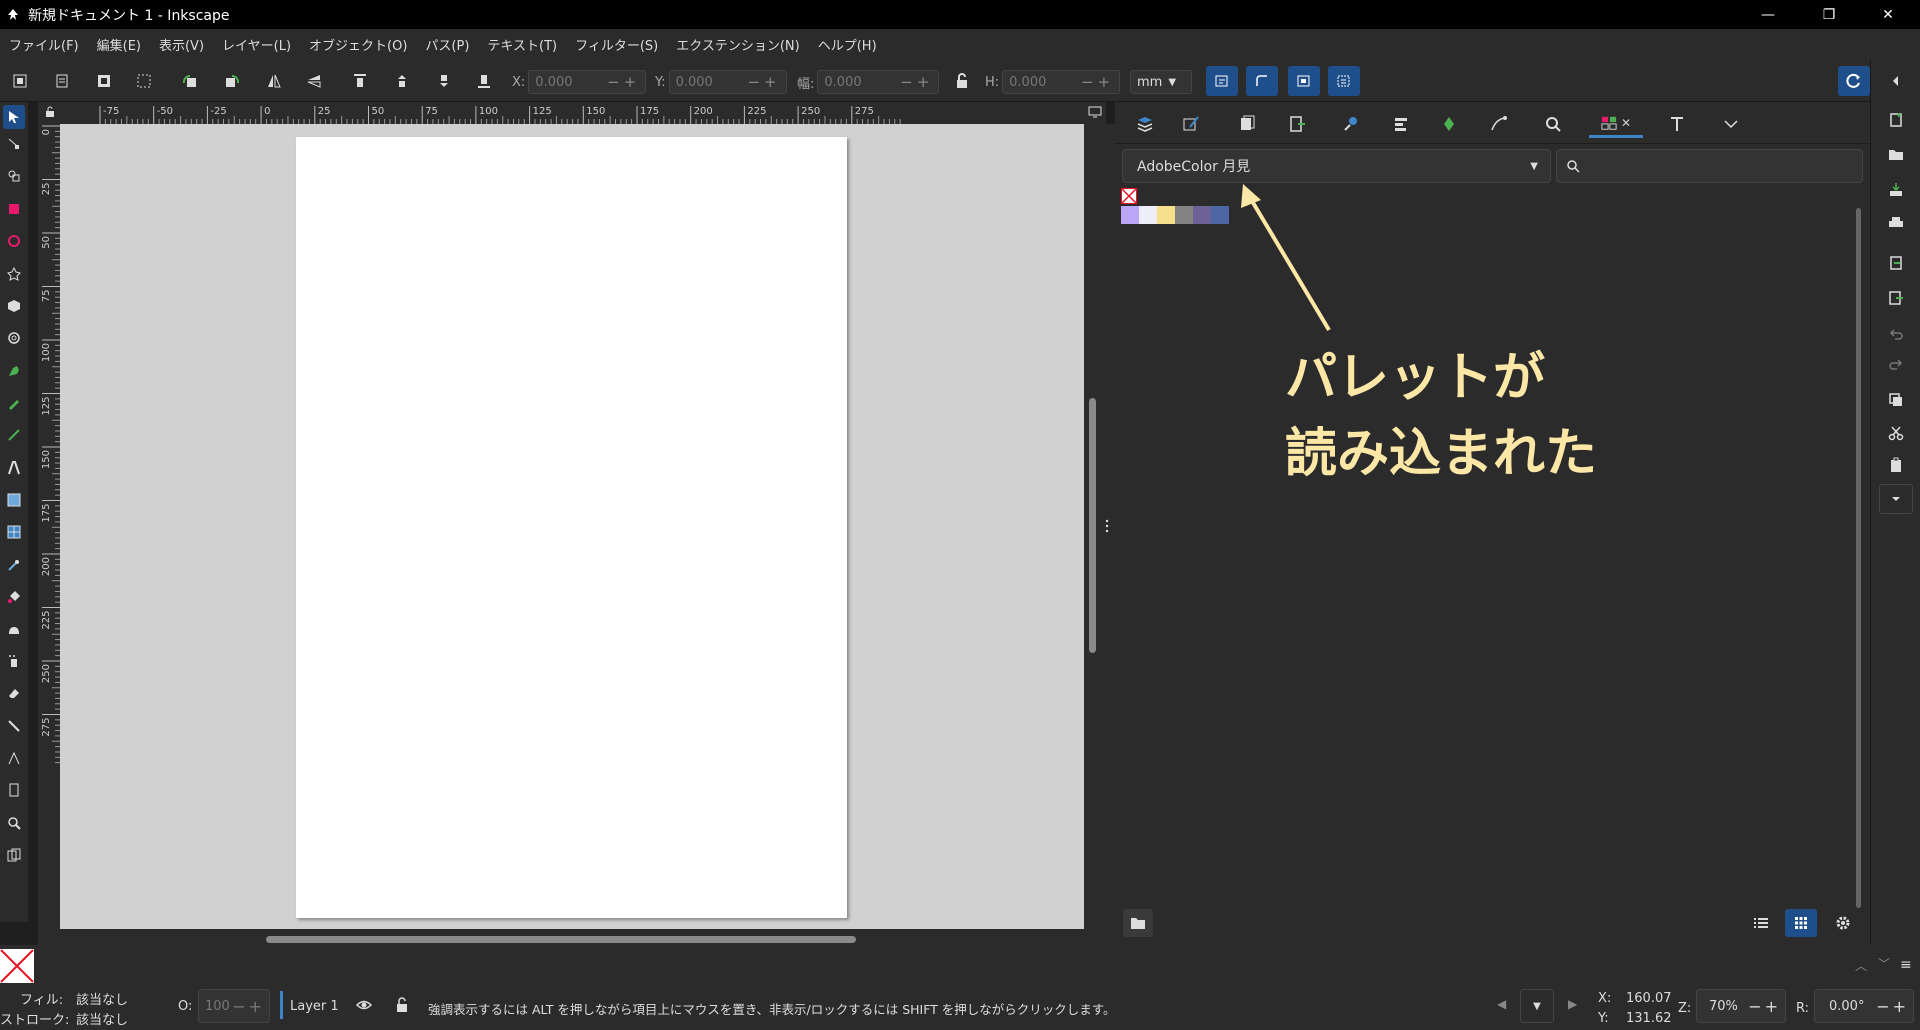 This screenshot has width=1920, height=1030. Describe the element at coordinates (358, 44) in the screenshot. I see `menu-object: オブジェクト(O)` at that location.